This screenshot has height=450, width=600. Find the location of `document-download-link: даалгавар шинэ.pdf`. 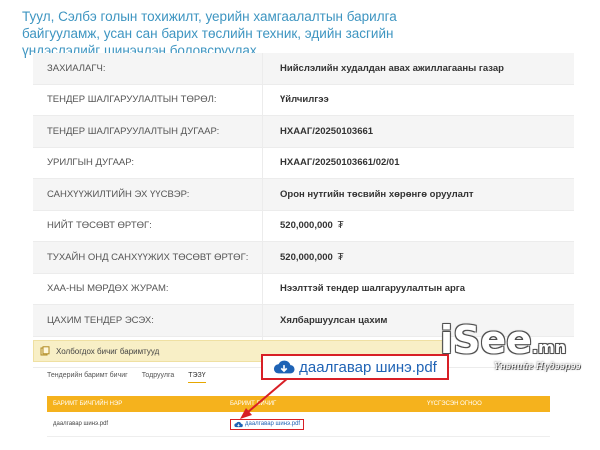

document-download-link: даалгавар шинэ.pdf is located at coordinates (267, 424).